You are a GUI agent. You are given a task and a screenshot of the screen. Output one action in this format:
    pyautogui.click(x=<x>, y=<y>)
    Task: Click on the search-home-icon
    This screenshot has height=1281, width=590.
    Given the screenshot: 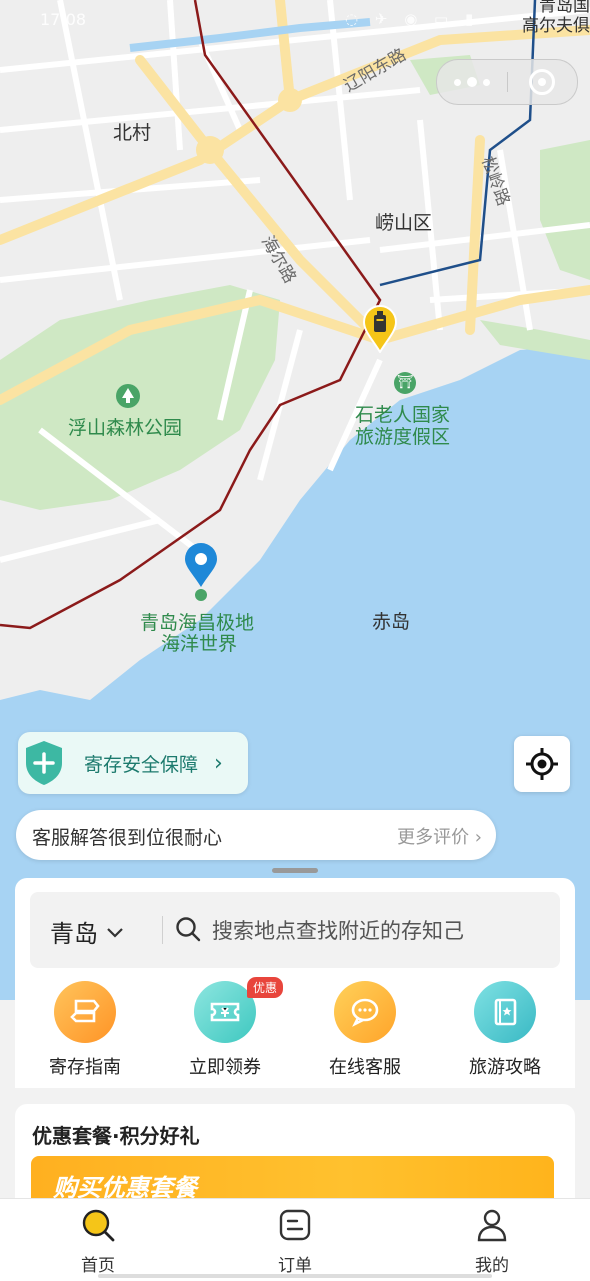 What is the action you would take?
    pyautogui.click(x=98, y=1225)
    